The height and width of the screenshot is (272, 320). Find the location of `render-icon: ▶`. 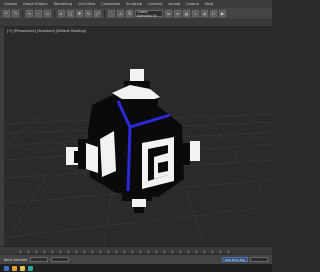

render-icon: ▶ is located at coordinates (222, 13).